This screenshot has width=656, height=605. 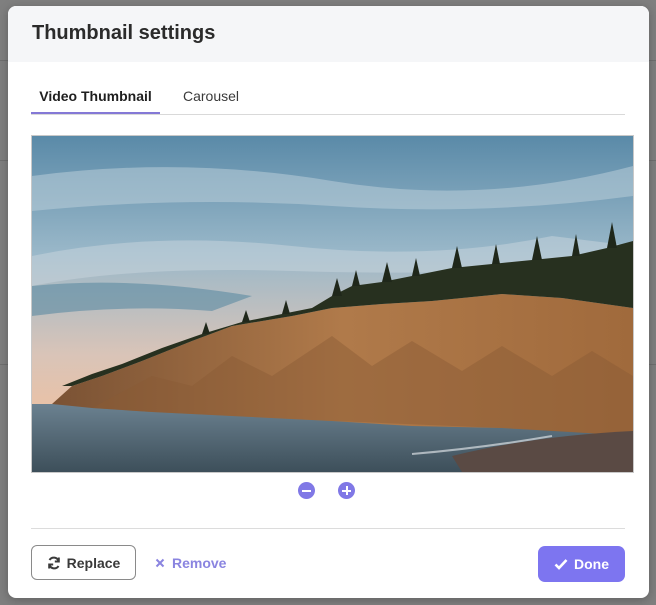 What do you see at coordinates (561, 564) in the screenshot?
I see `check-icon` at bounding box center [561, 564].